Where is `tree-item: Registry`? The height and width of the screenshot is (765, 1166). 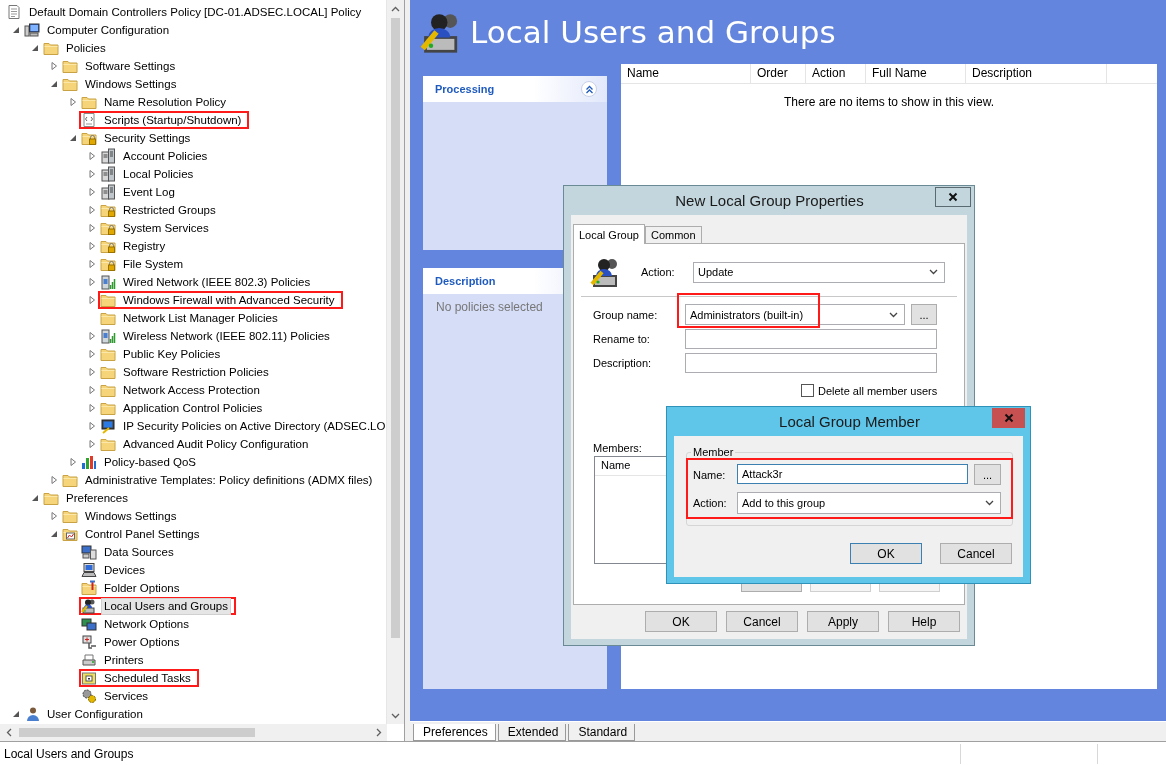 tree-item: Registry is located at coordinates (144, 246).